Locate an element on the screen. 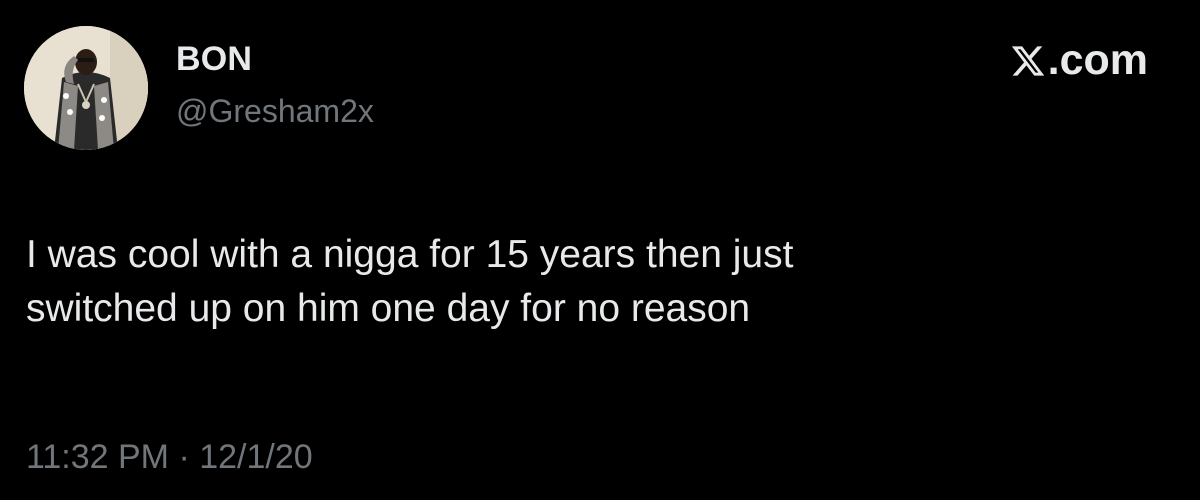 This screenshot has height=500, width=1200. author-display-name: BON is located at coordinates (214, 59).